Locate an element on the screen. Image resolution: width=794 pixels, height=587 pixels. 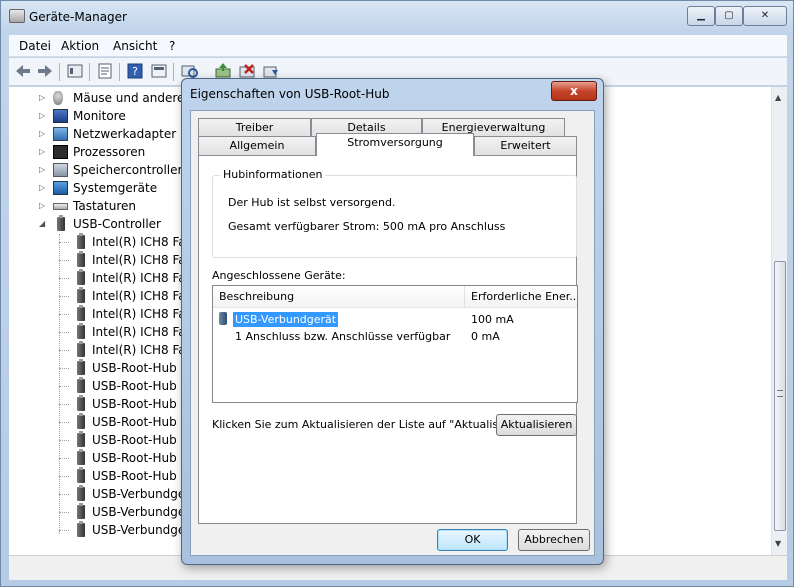
tree-item: ▷ Speichercontroller is located at coordinates (110, 170).